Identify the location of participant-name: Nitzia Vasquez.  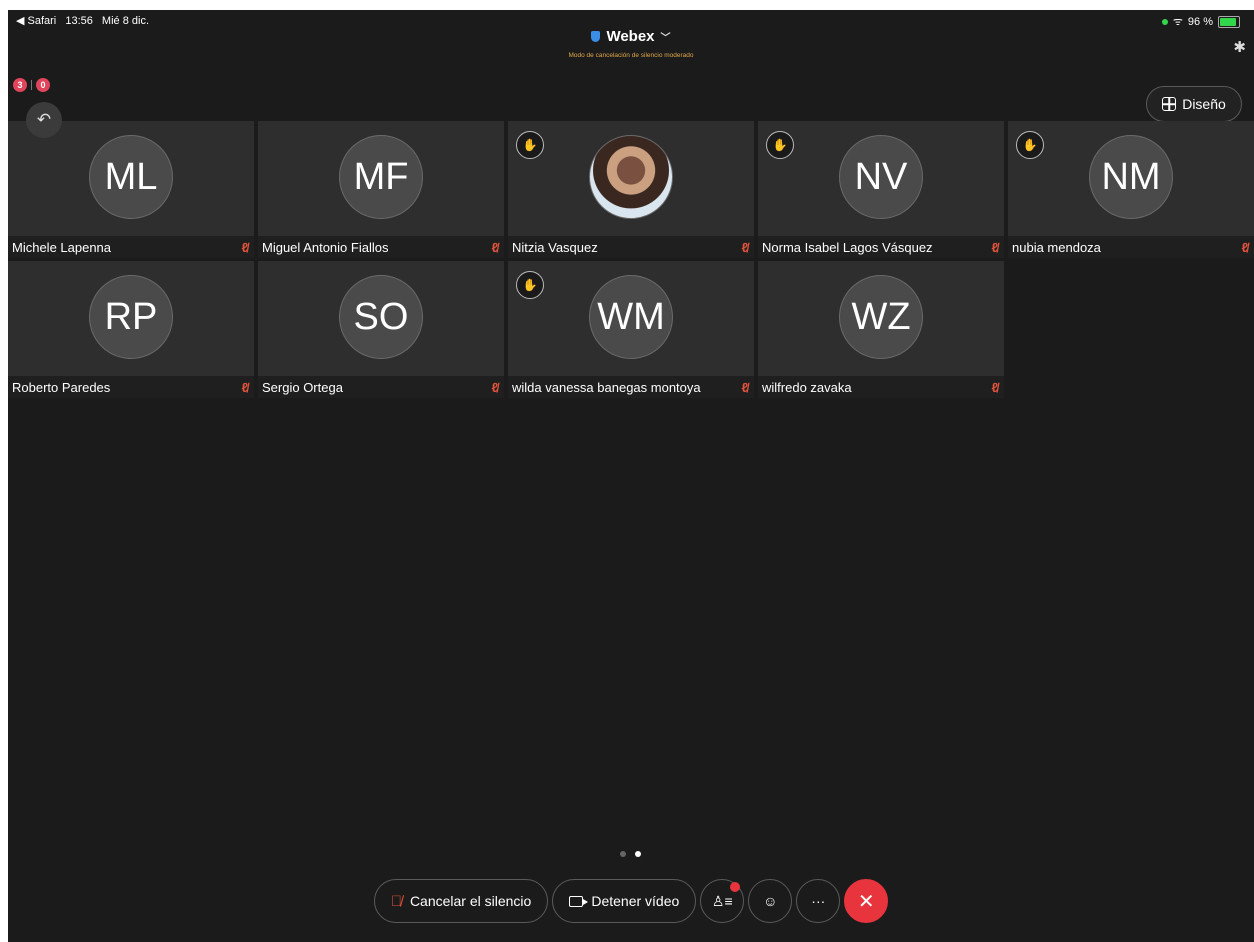
(555, 247).